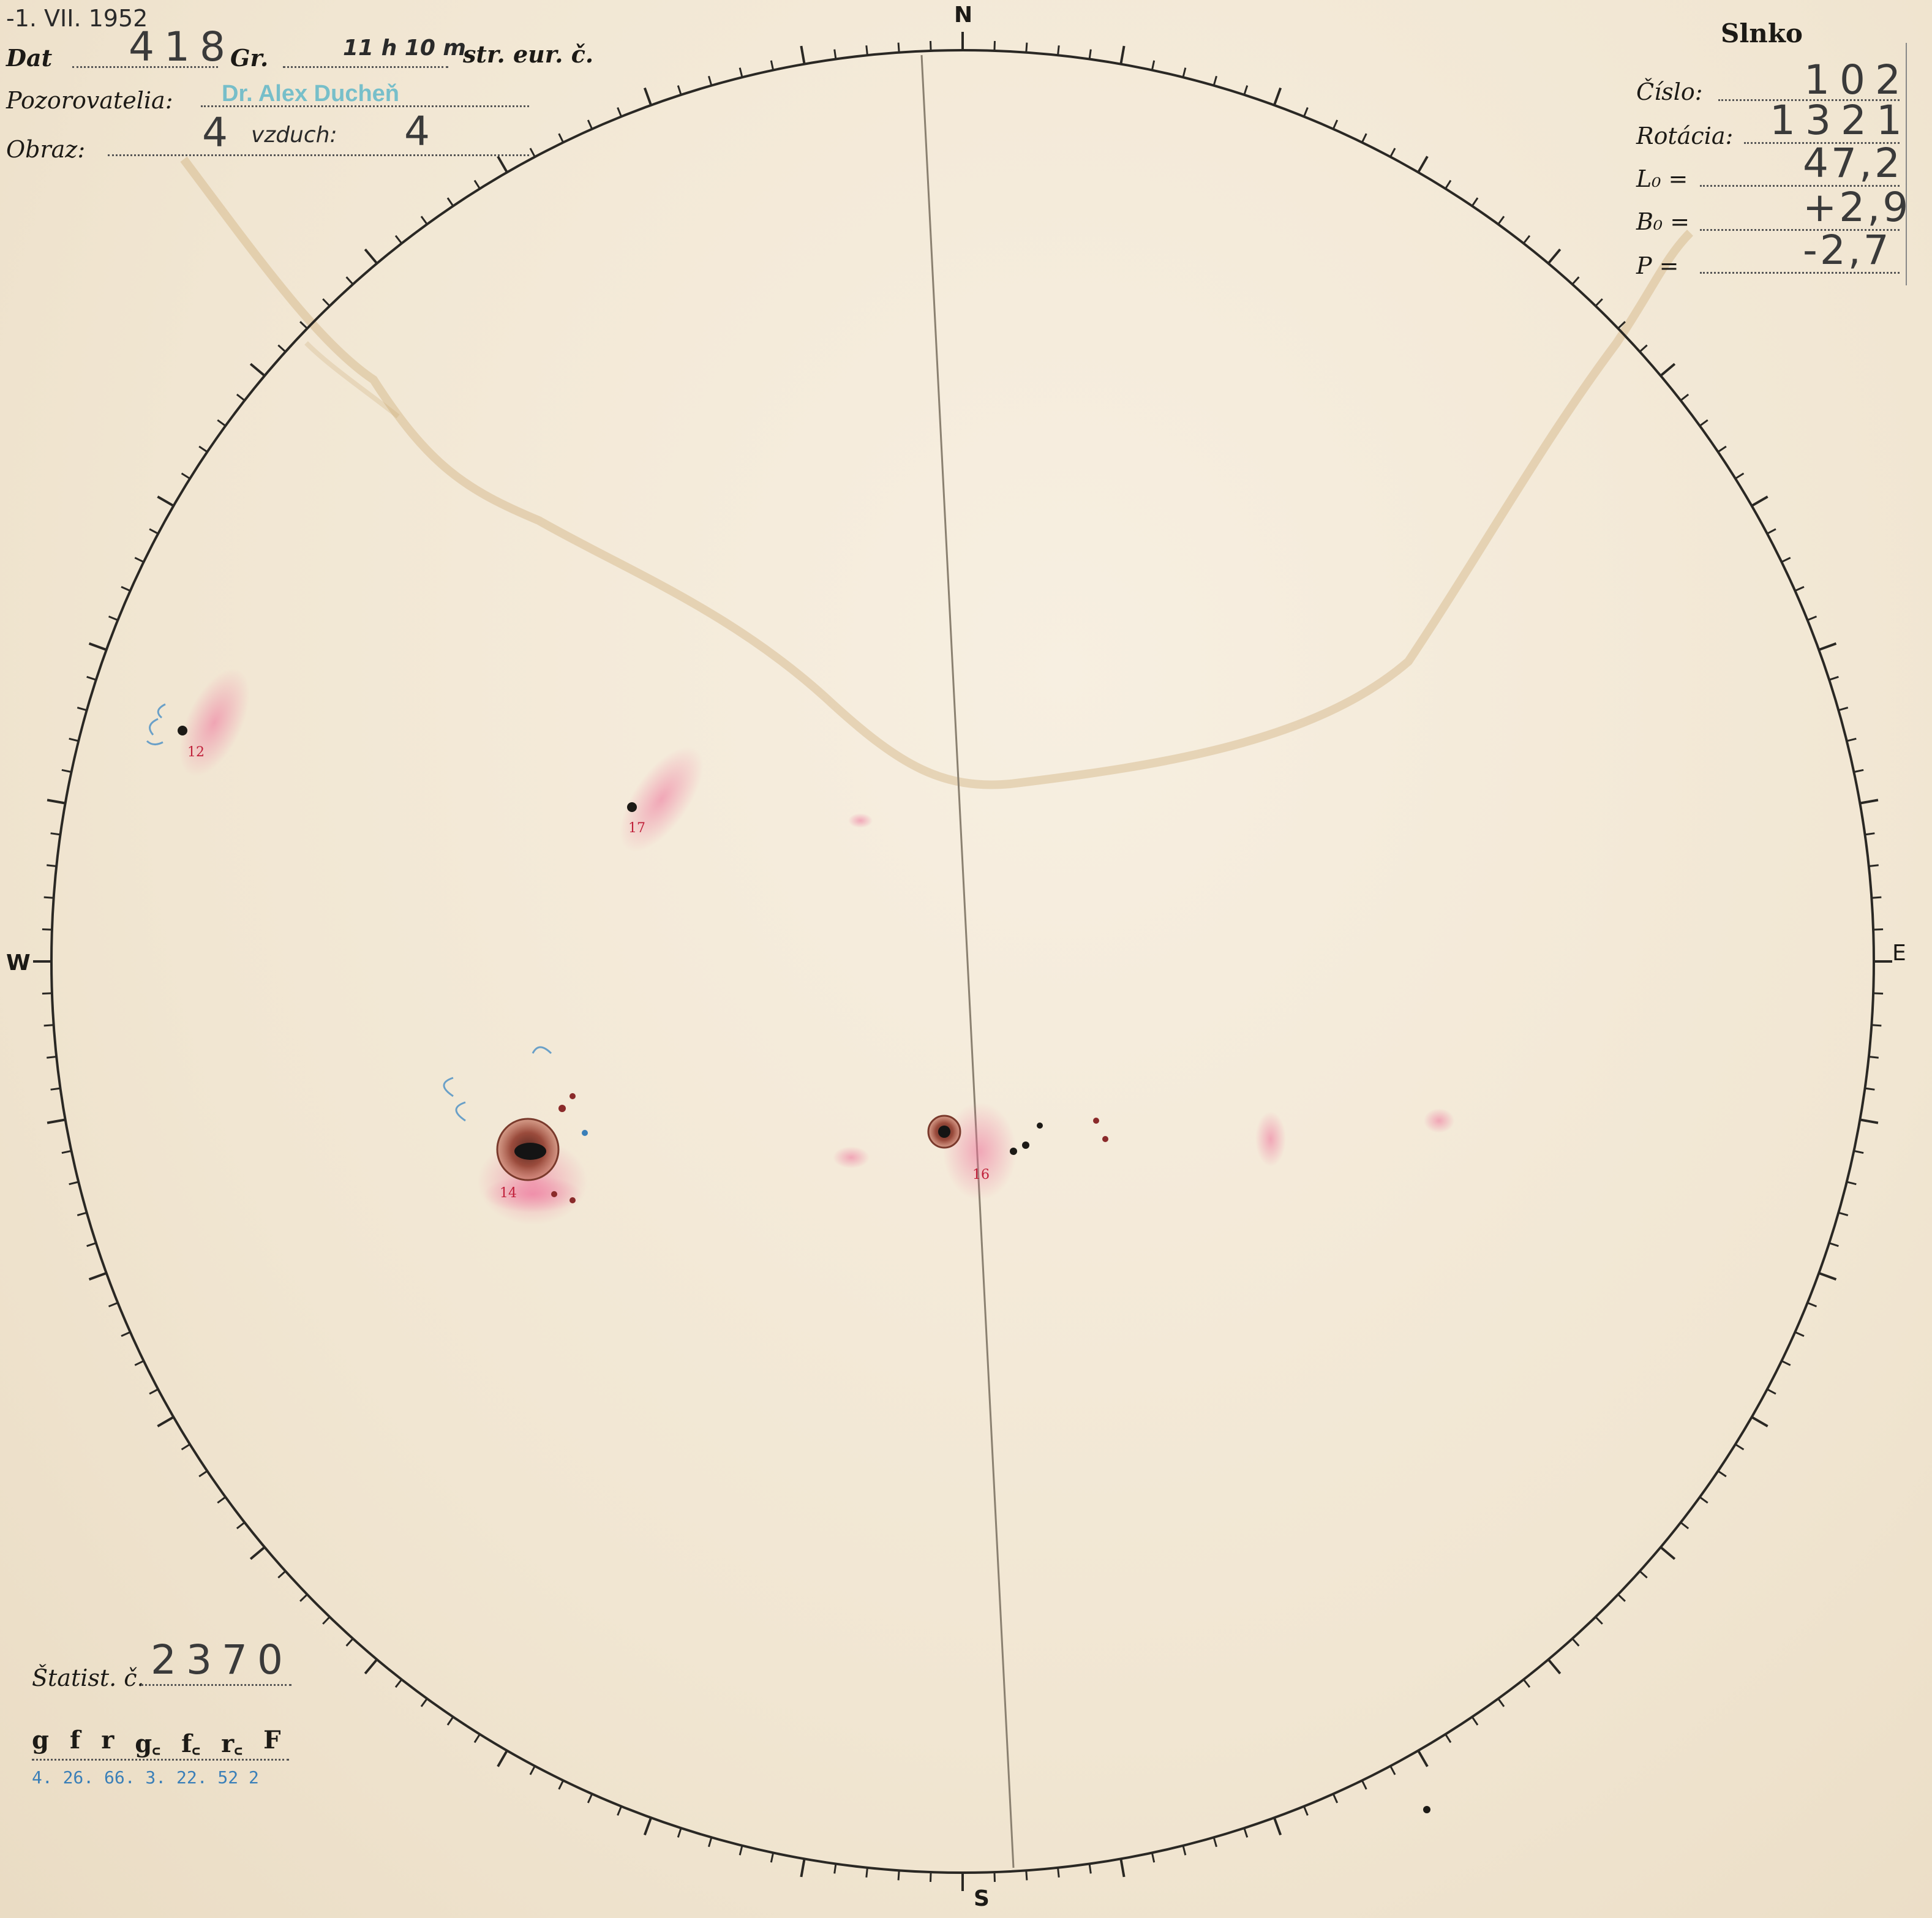  What do you see at coordinates (75, 1740) in the screenshot?
I see `stat-header-f: f` at bounding box center [75, 1740].